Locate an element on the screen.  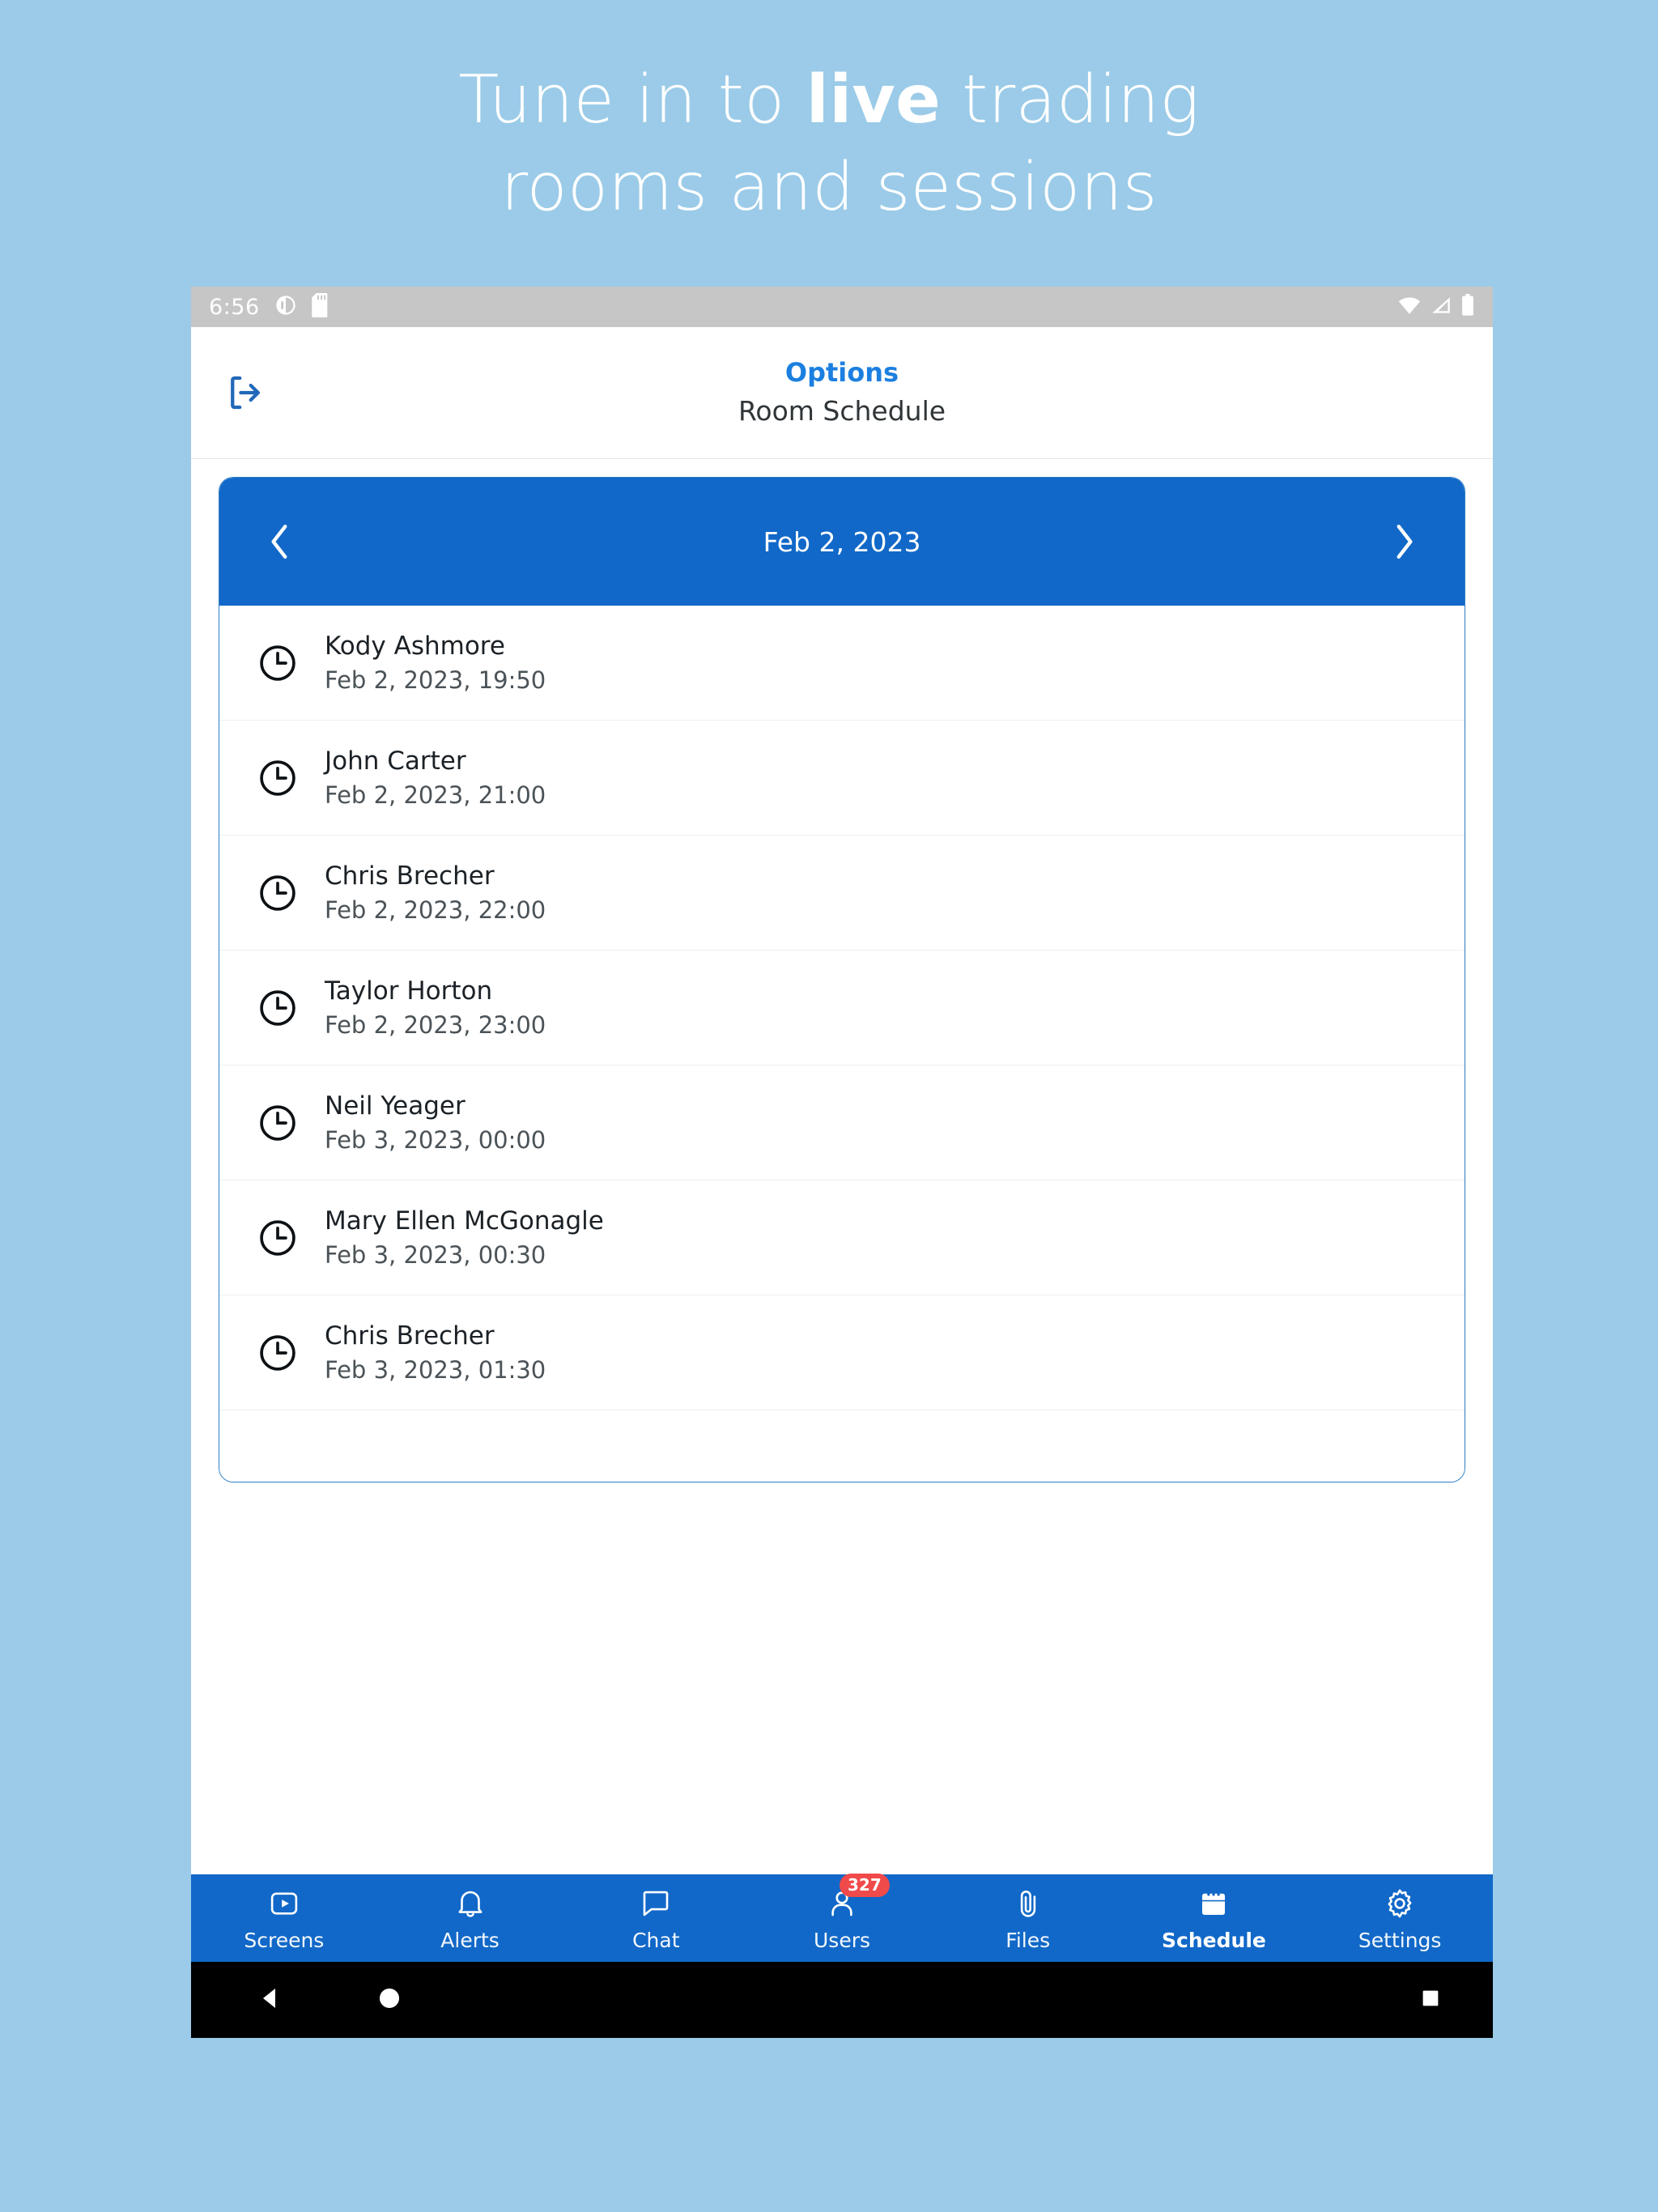
tab-users: 327 Users is located at coordinates (842, 1917).